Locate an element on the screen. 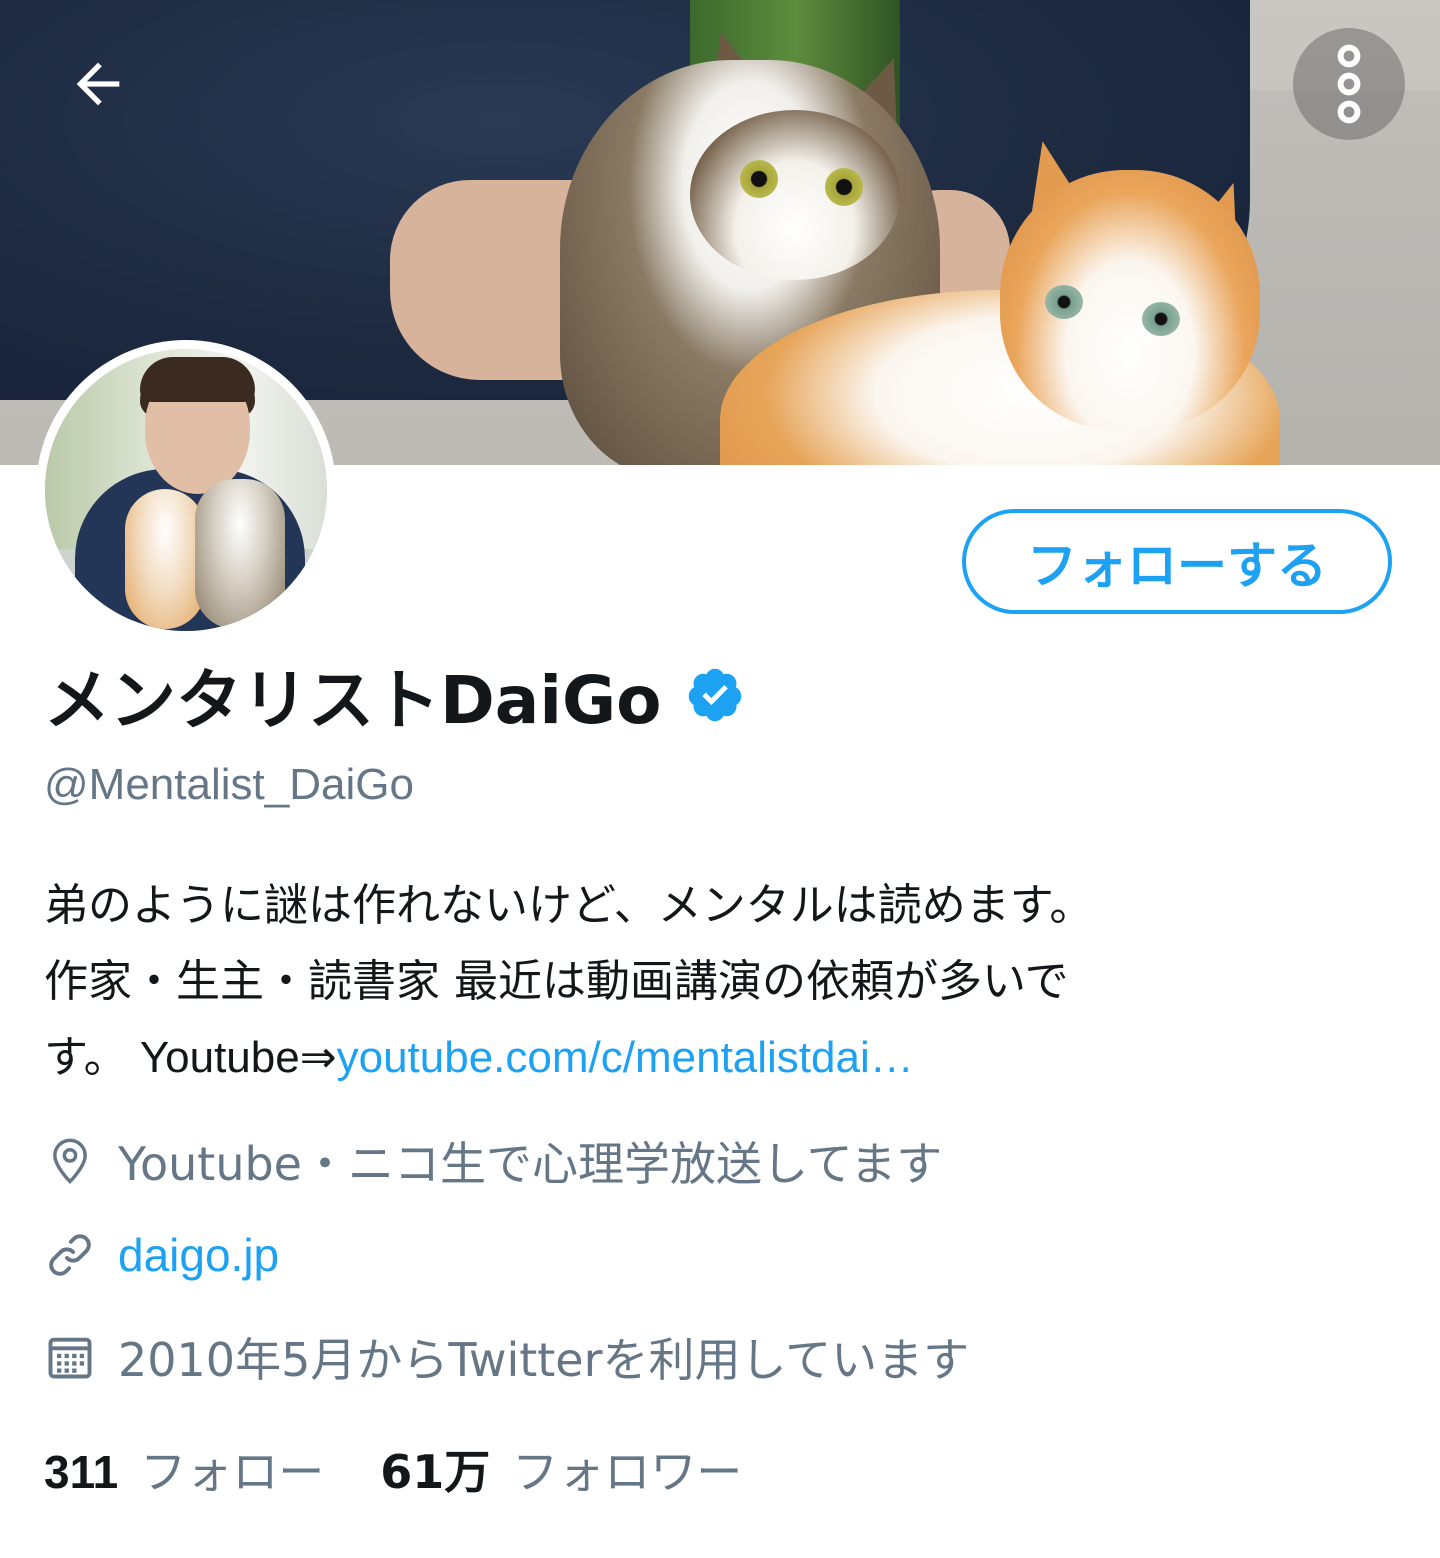  profile-name-row: メンタリストDaiGo is located at coordinates (394, 695).